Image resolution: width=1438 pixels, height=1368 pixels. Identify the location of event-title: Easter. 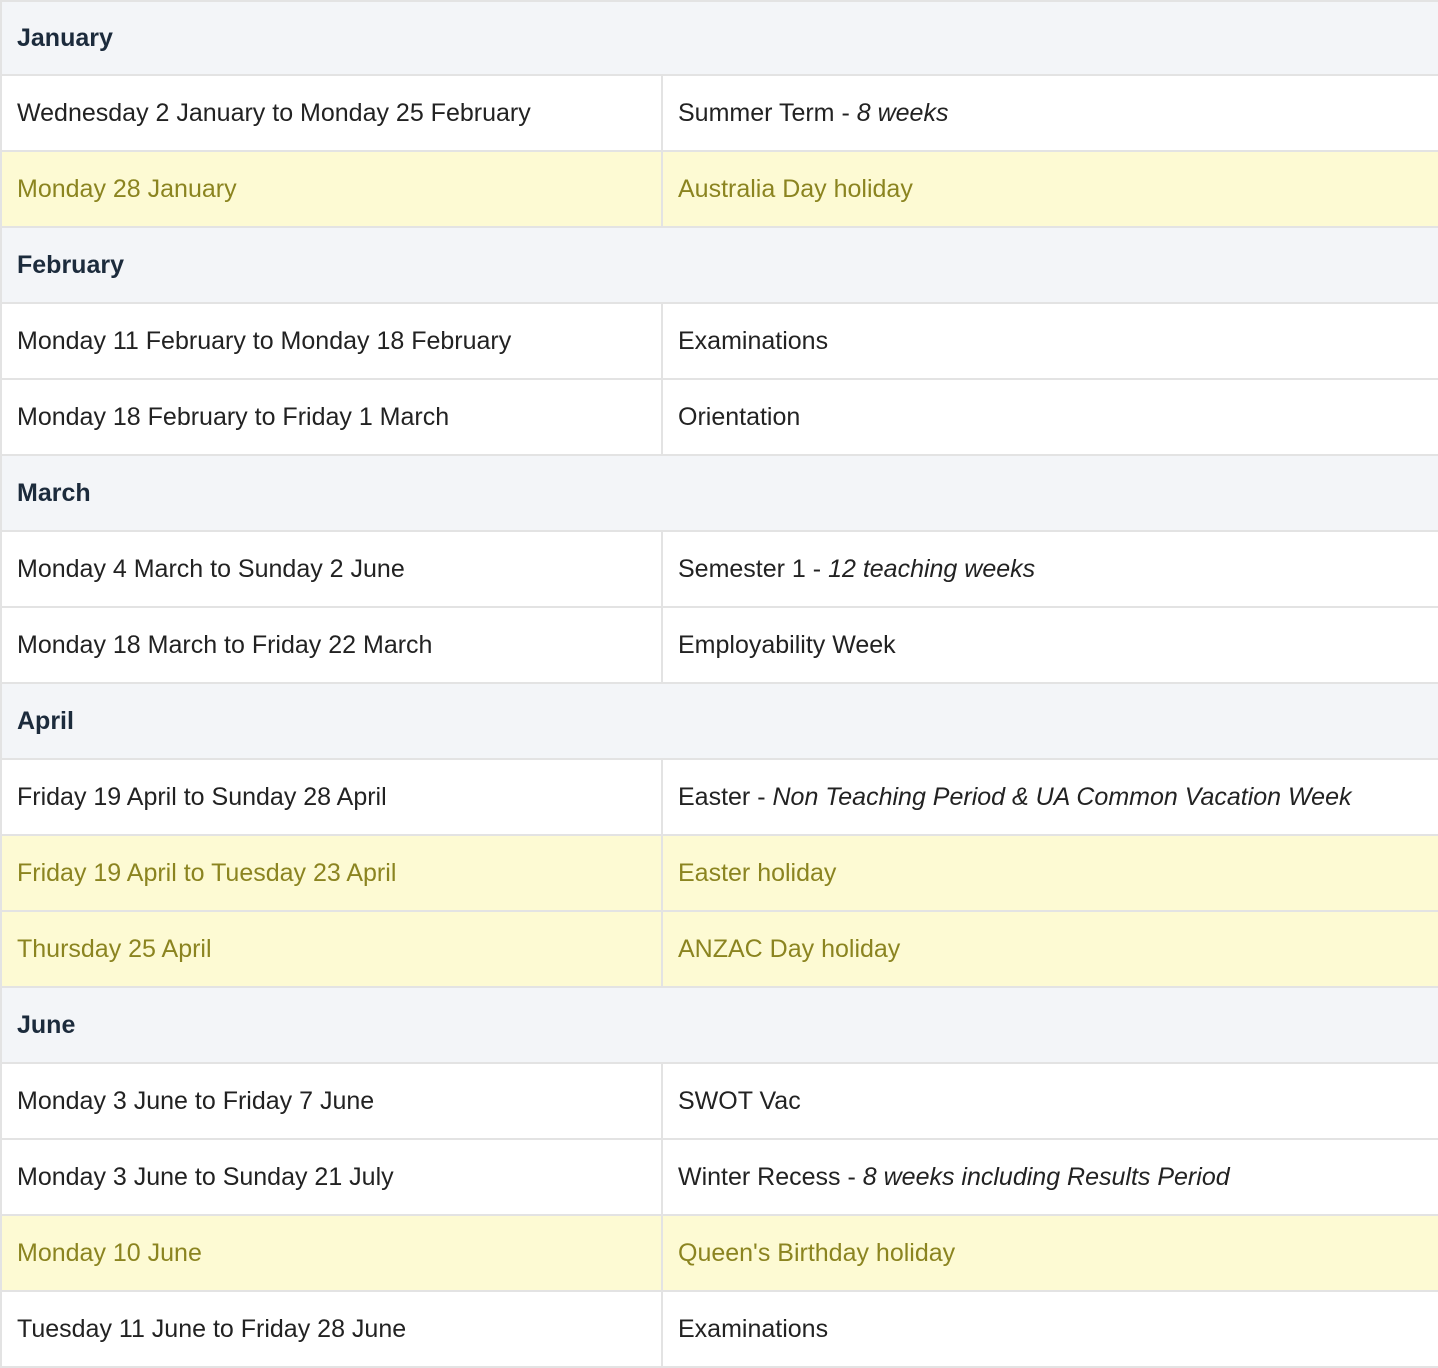
(714, 796).